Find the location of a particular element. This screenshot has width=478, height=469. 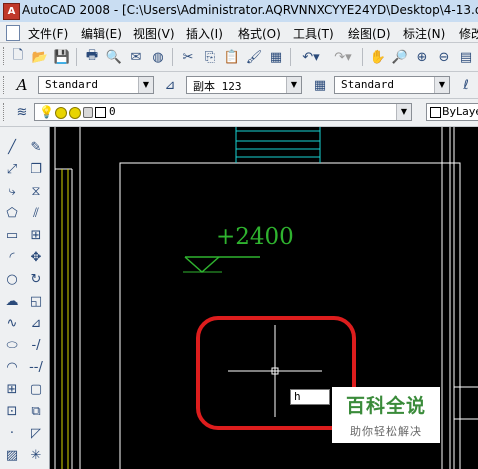

copy-icon: ⎘ is located at coordinates (210, 57).